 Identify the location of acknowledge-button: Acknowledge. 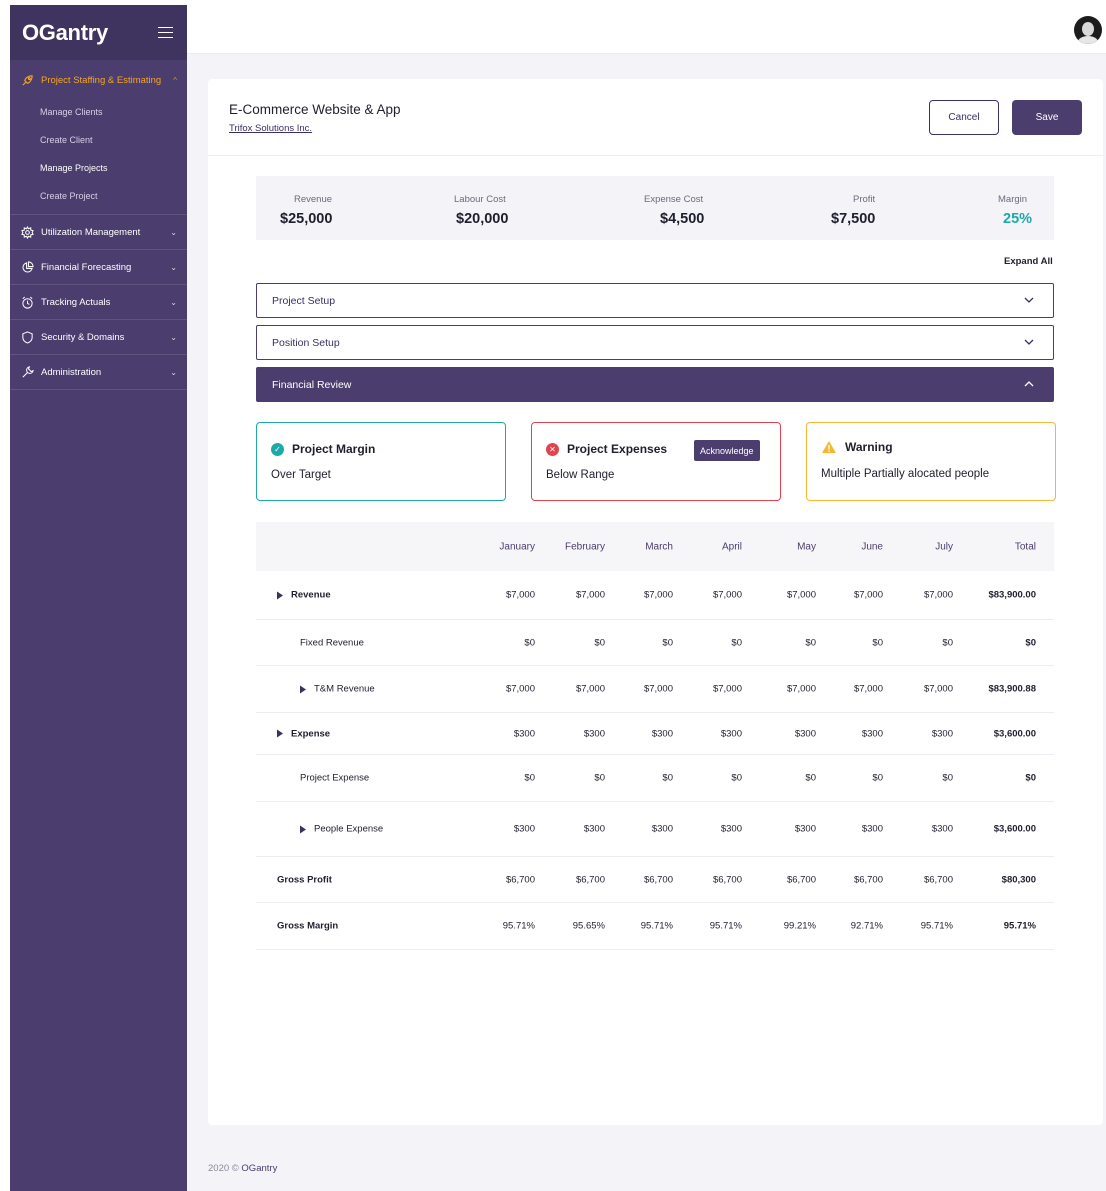
(727, 450).